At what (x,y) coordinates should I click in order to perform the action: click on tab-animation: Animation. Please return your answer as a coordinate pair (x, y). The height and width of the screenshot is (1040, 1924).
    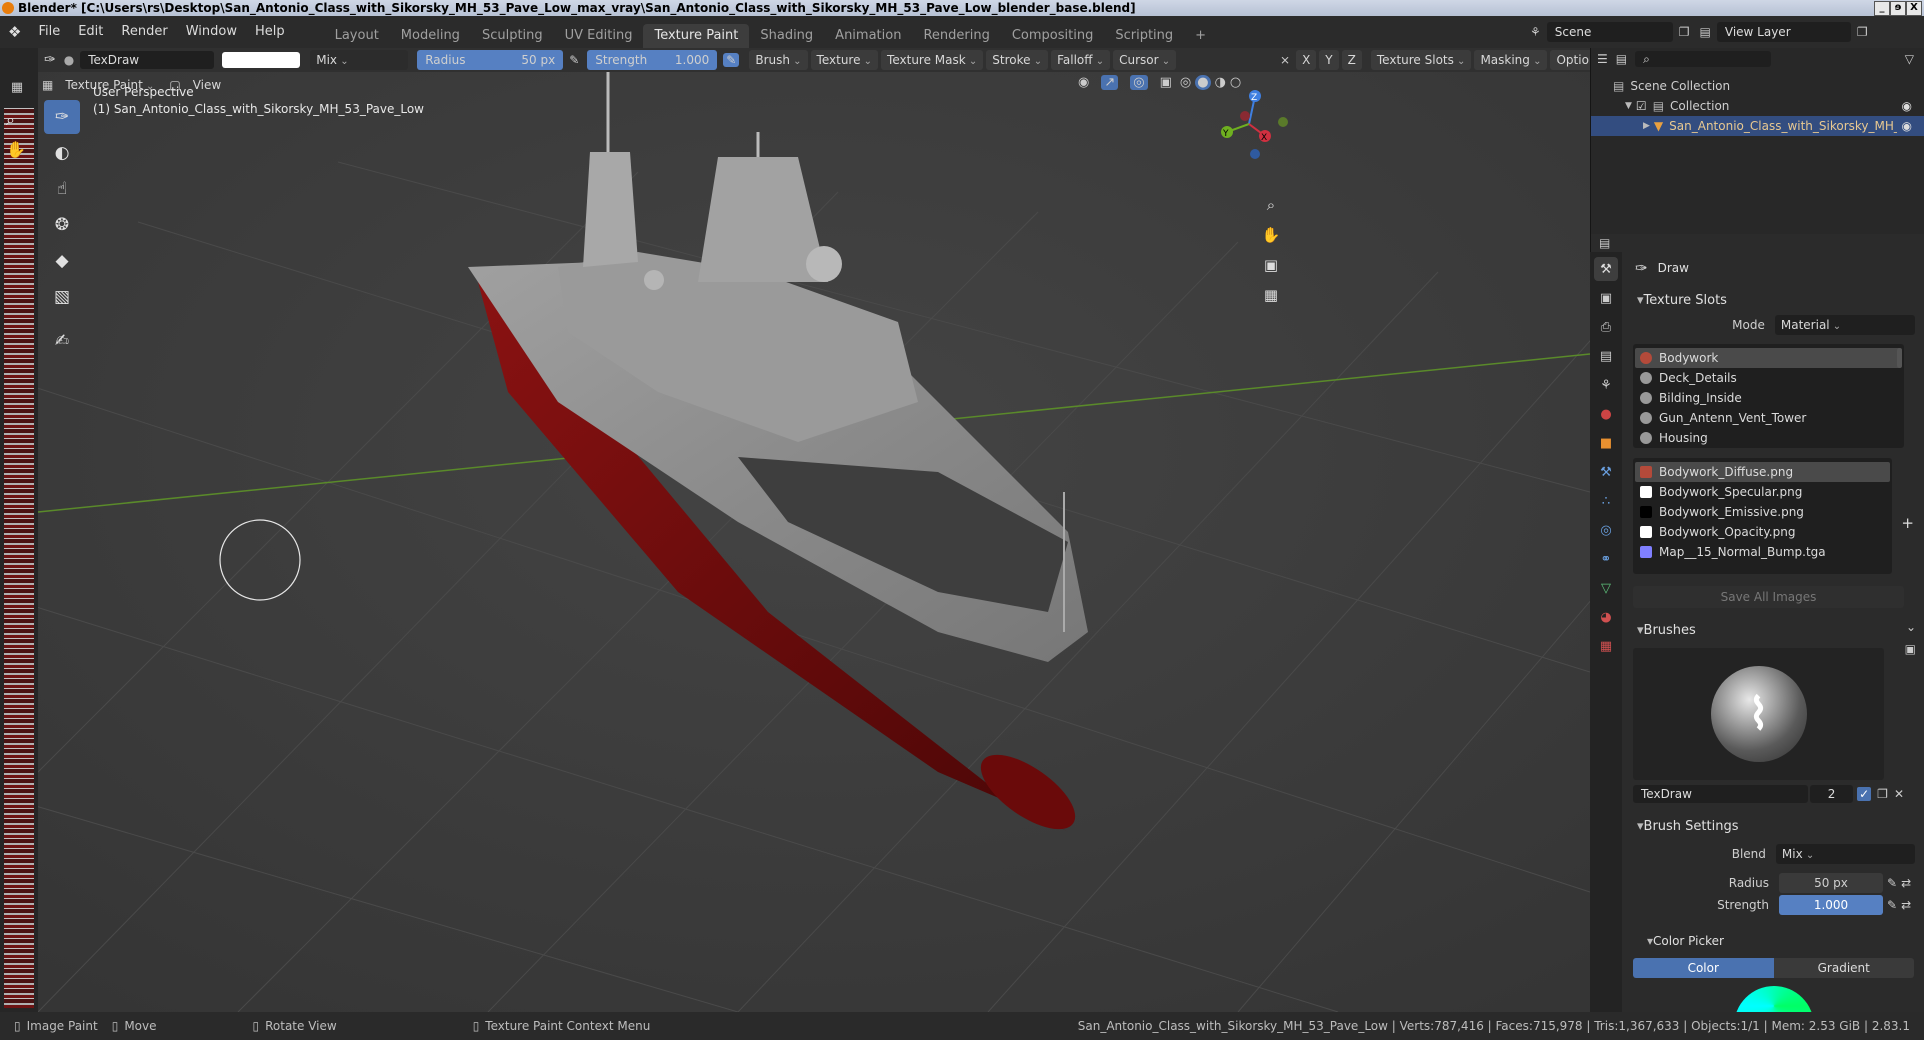
    Looking at the image, I should click on (868, 36).